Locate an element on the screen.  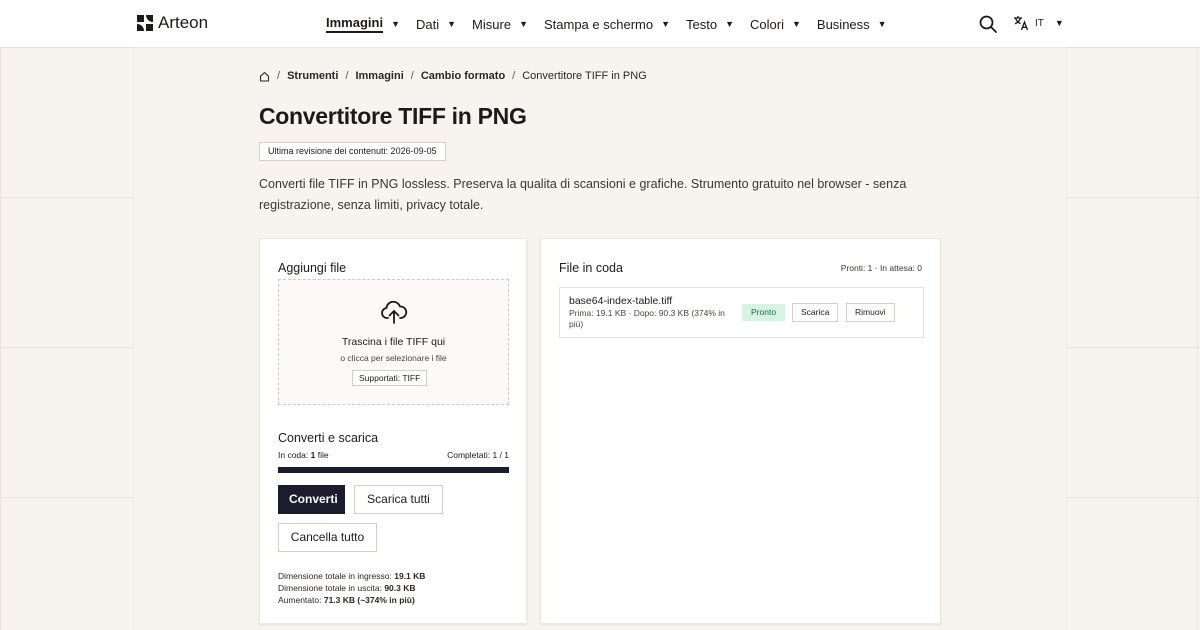
language-selector: IT ▼ is located at coordinates (1038, 23).